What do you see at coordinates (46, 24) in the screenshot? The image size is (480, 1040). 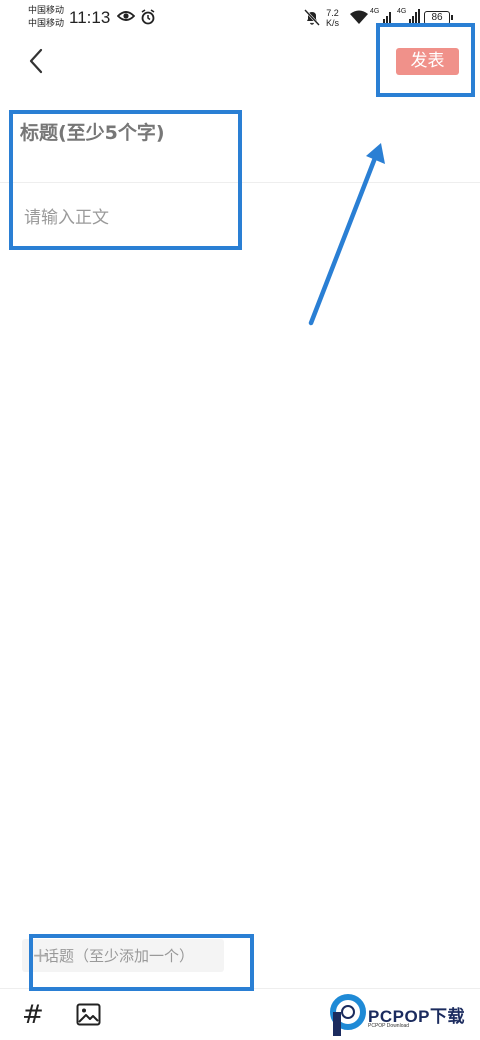 I see `carrier-label-2: 中国移动` at bounding box center [46, 24].